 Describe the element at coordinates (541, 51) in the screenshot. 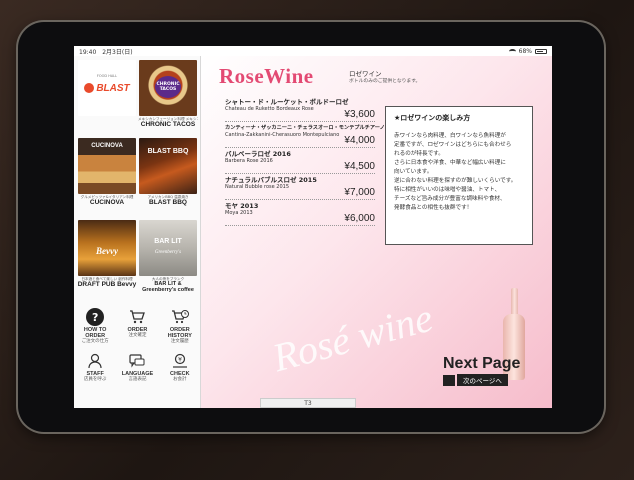

I see `battery-icon` at that location.